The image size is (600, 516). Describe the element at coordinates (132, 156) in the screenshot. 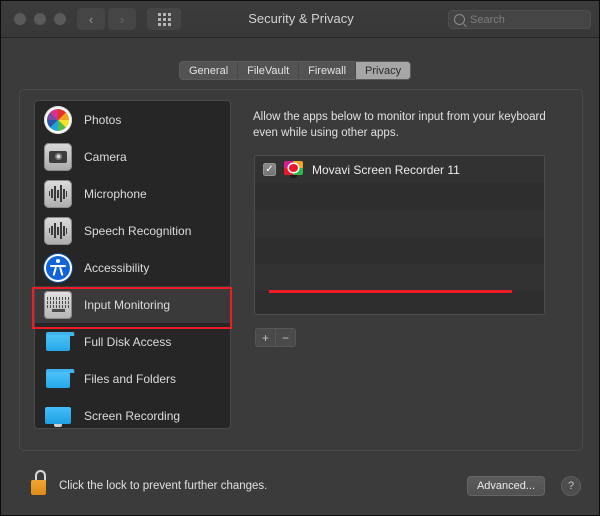

I see `sidebar-item-camera: Camera` at that location.